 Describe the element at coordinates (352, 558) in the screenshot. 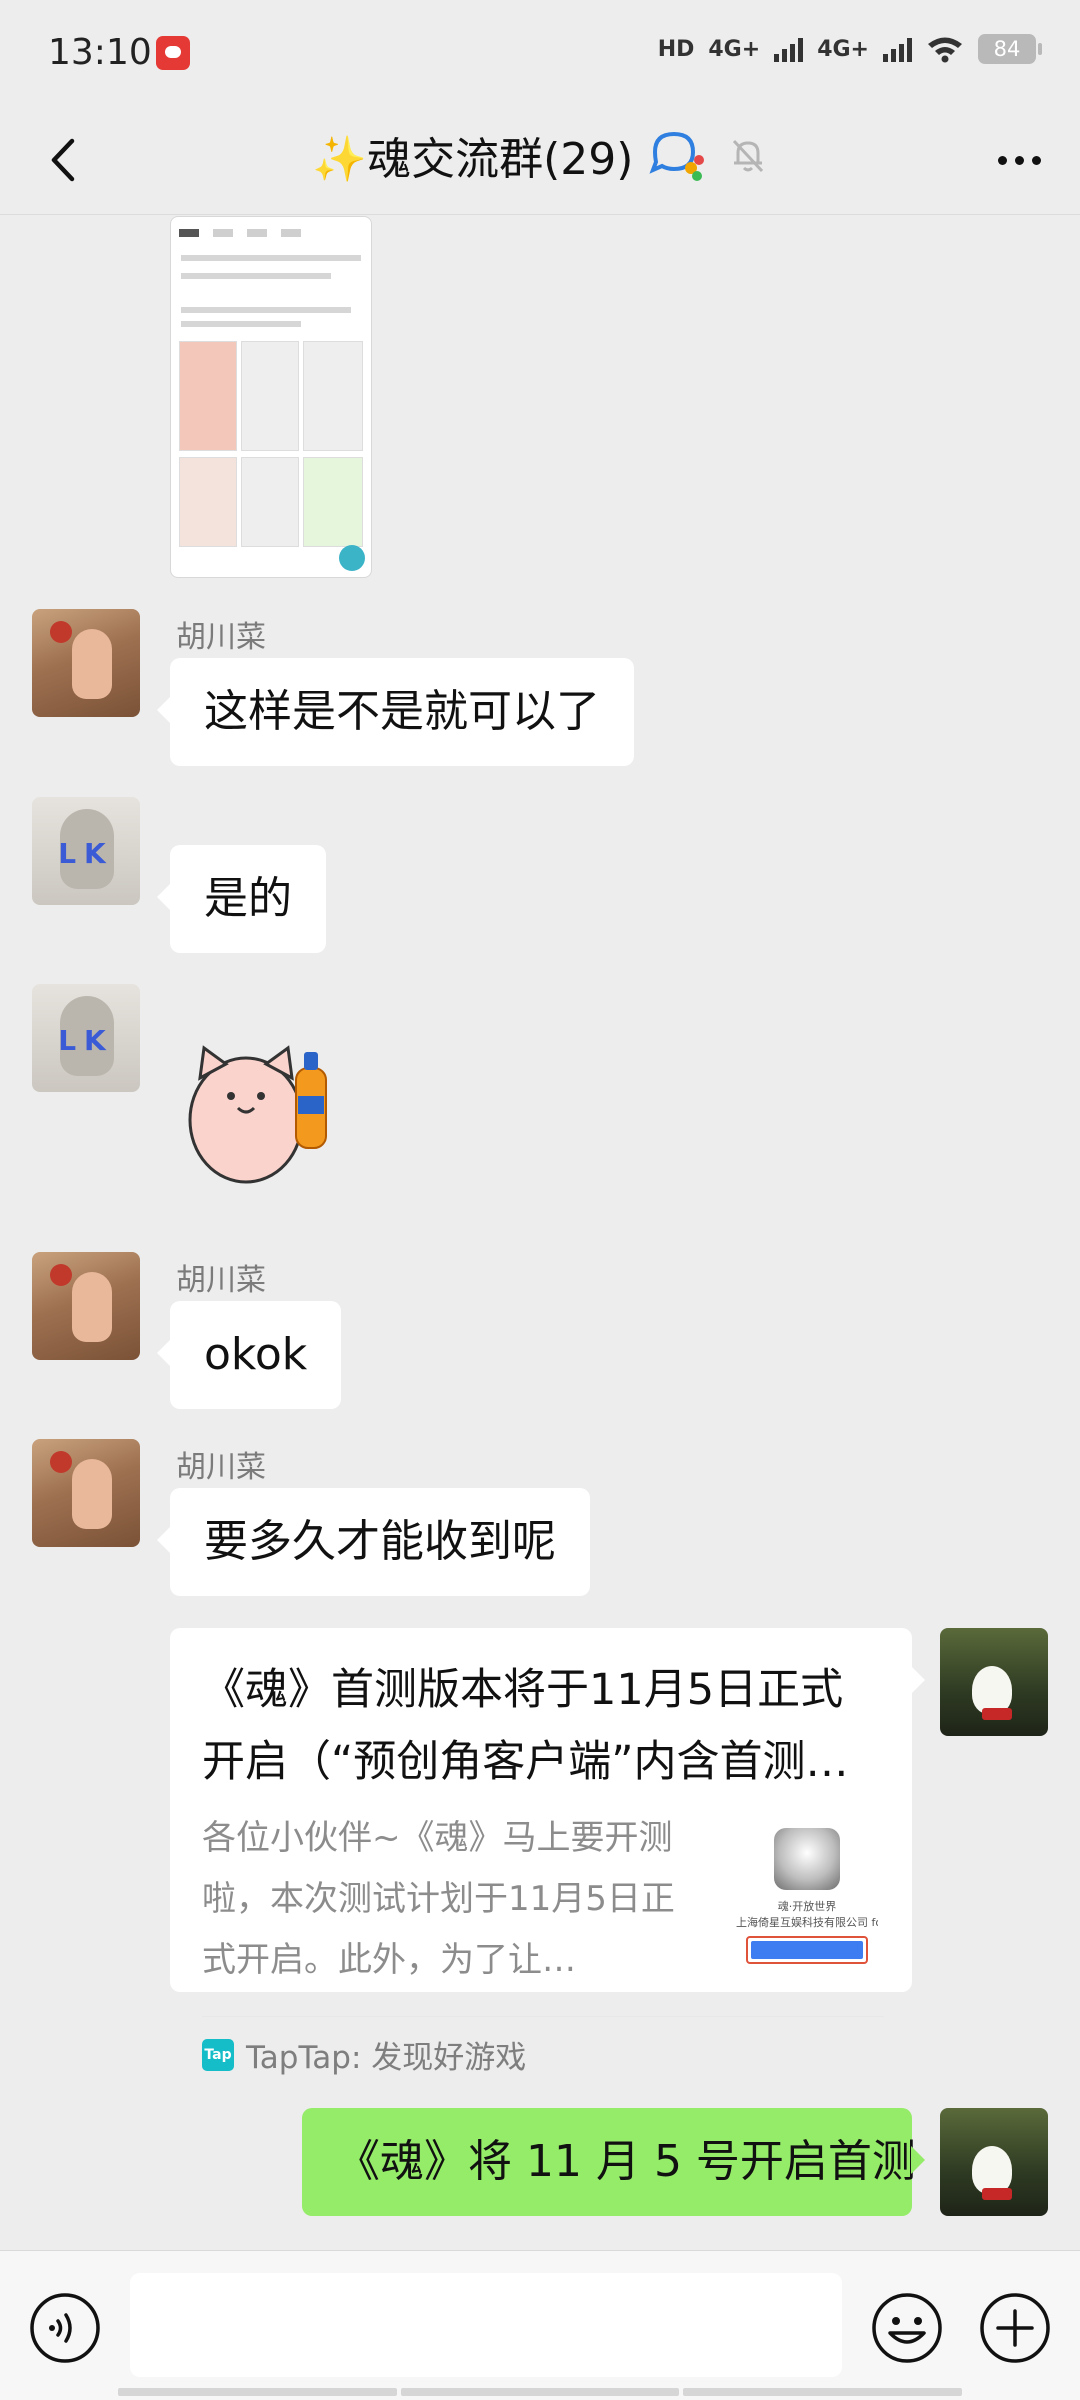

I see `pen-icon` at that location.